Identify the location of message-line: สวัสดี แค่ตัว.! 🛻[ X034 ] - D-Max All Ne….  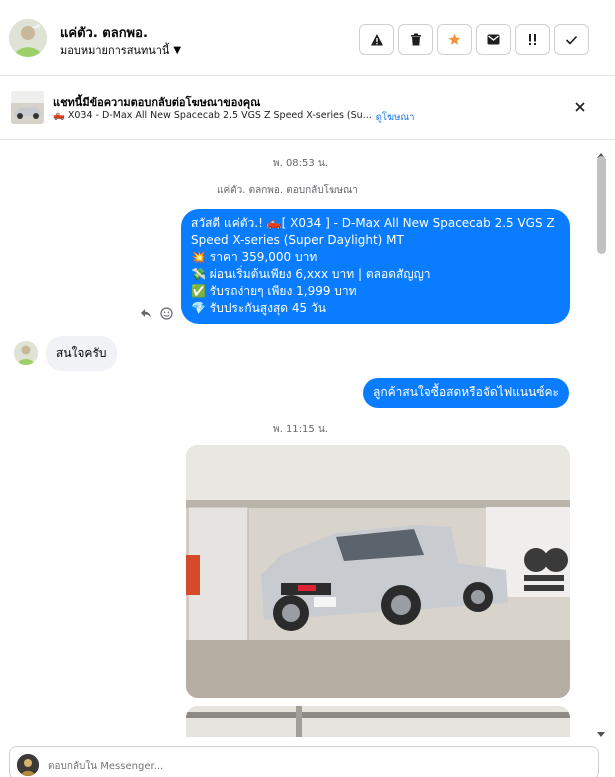
(373, 223).